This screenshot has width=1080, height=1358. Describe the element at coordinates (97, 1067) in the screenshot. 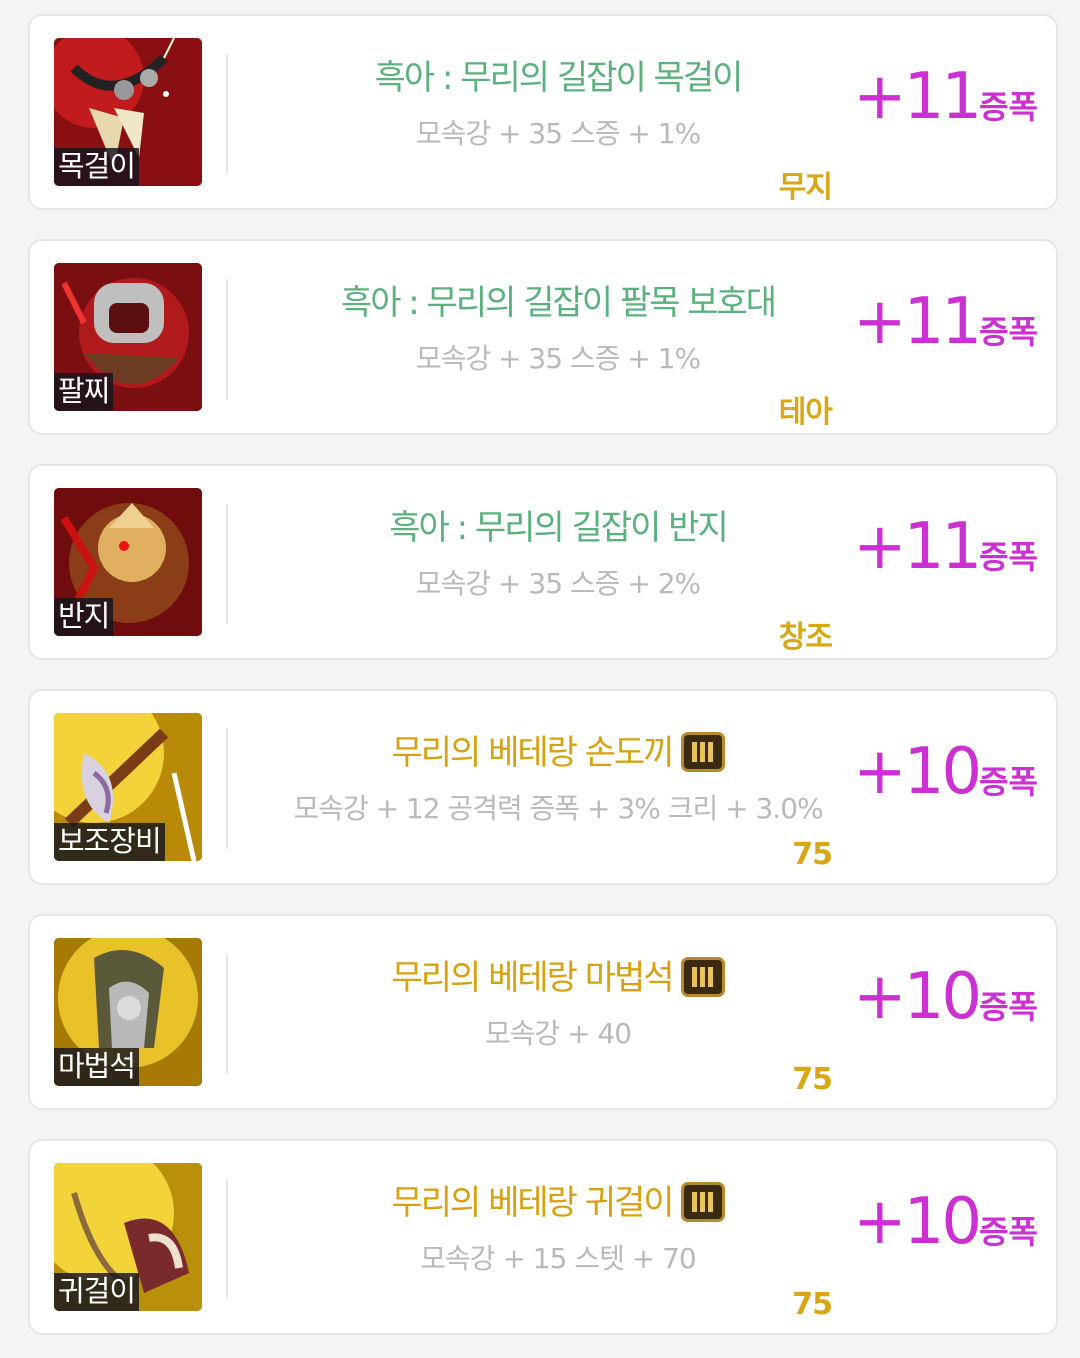

I see `slot-label: 마법석` at that location.